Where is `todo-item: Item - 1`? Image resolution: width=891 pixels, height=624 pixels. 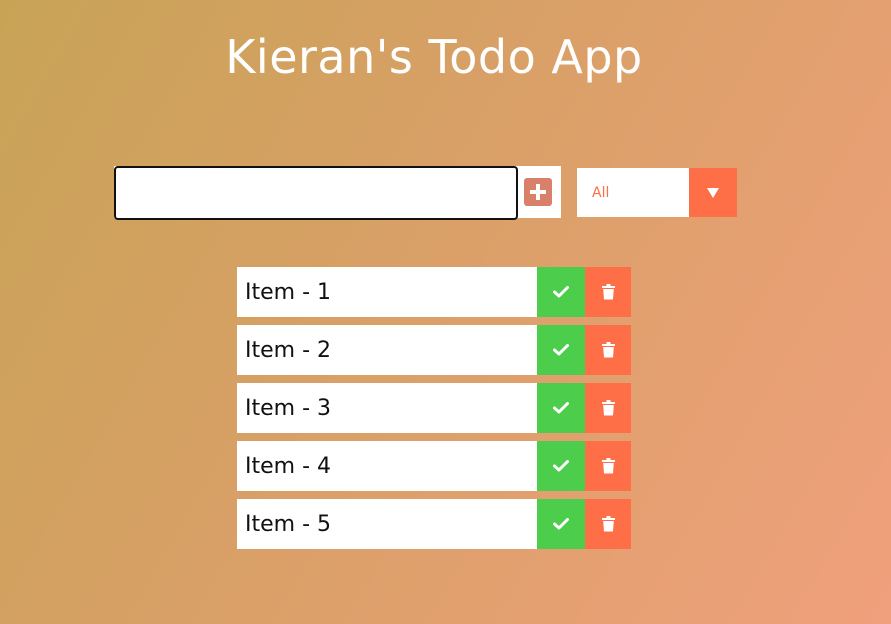 todo-item: Item - 1 is located at coordinates (434, 292).